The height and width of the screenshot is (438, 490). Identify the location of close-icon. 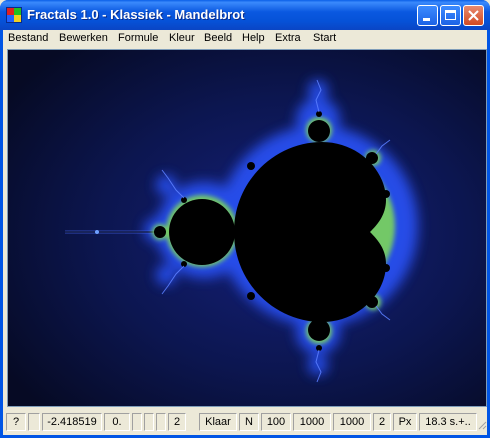
(473, 15).